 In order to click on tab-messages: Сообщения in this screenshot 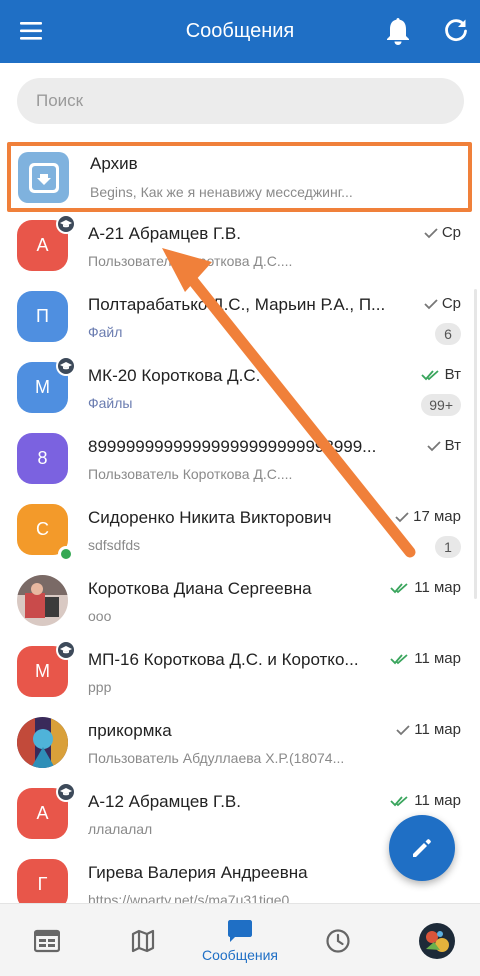, I will do `click(240, 940)`.